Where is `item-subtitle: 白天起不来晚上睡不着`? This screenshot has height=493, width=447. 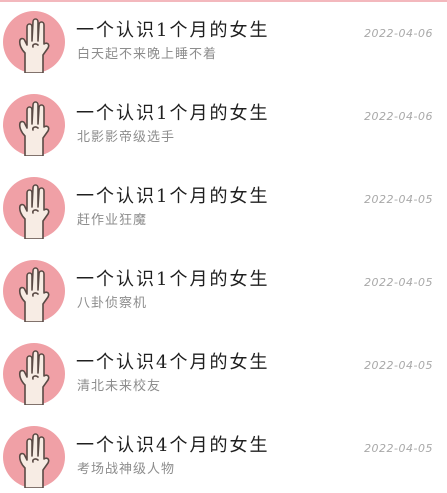 item-subtitle: 白天起不来晚上睡不着 is located at coordinates (147, 54).